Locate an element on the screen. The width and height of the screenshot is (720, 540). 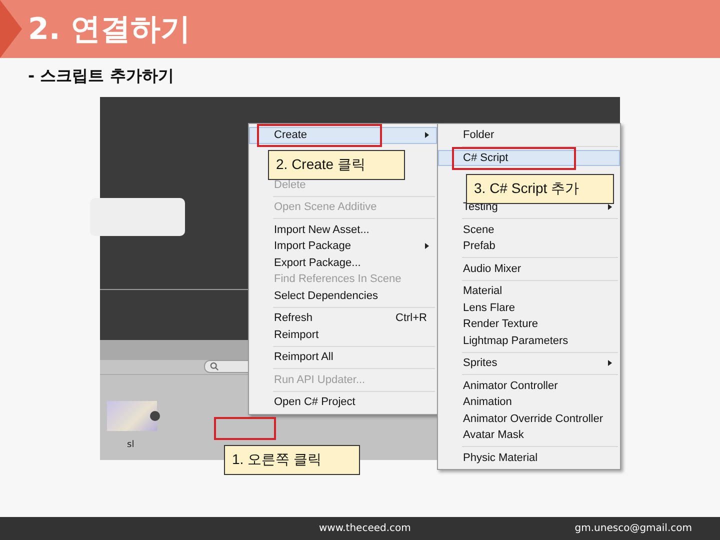
menu-item: Reimport All is located at coordinates (343, 357).